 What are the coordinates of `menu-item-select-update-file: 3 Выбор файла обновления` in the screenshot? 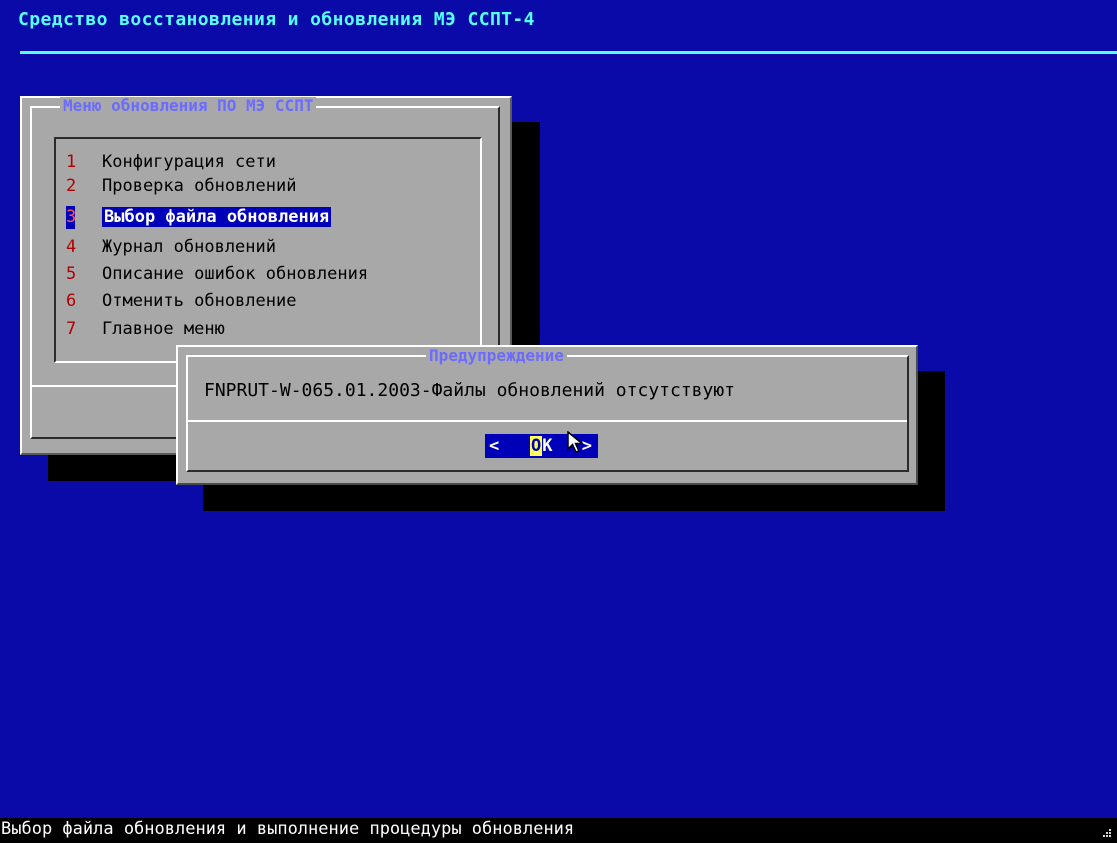 It's located at (199, 217).